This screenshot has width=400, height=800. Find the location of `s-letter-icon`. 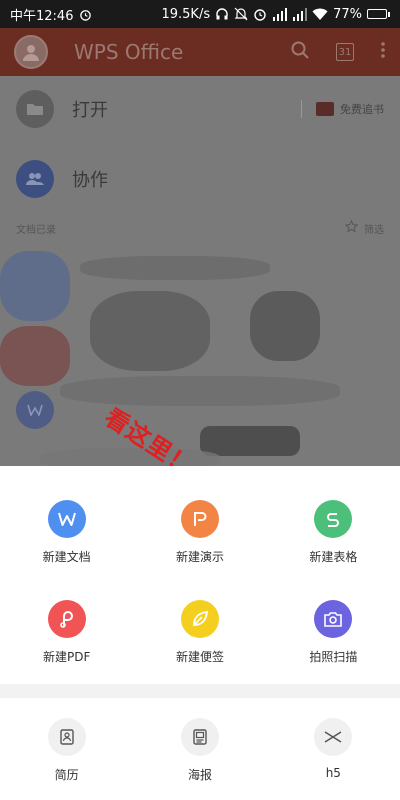

s-letter-icon is located at coordinates (333, 519).